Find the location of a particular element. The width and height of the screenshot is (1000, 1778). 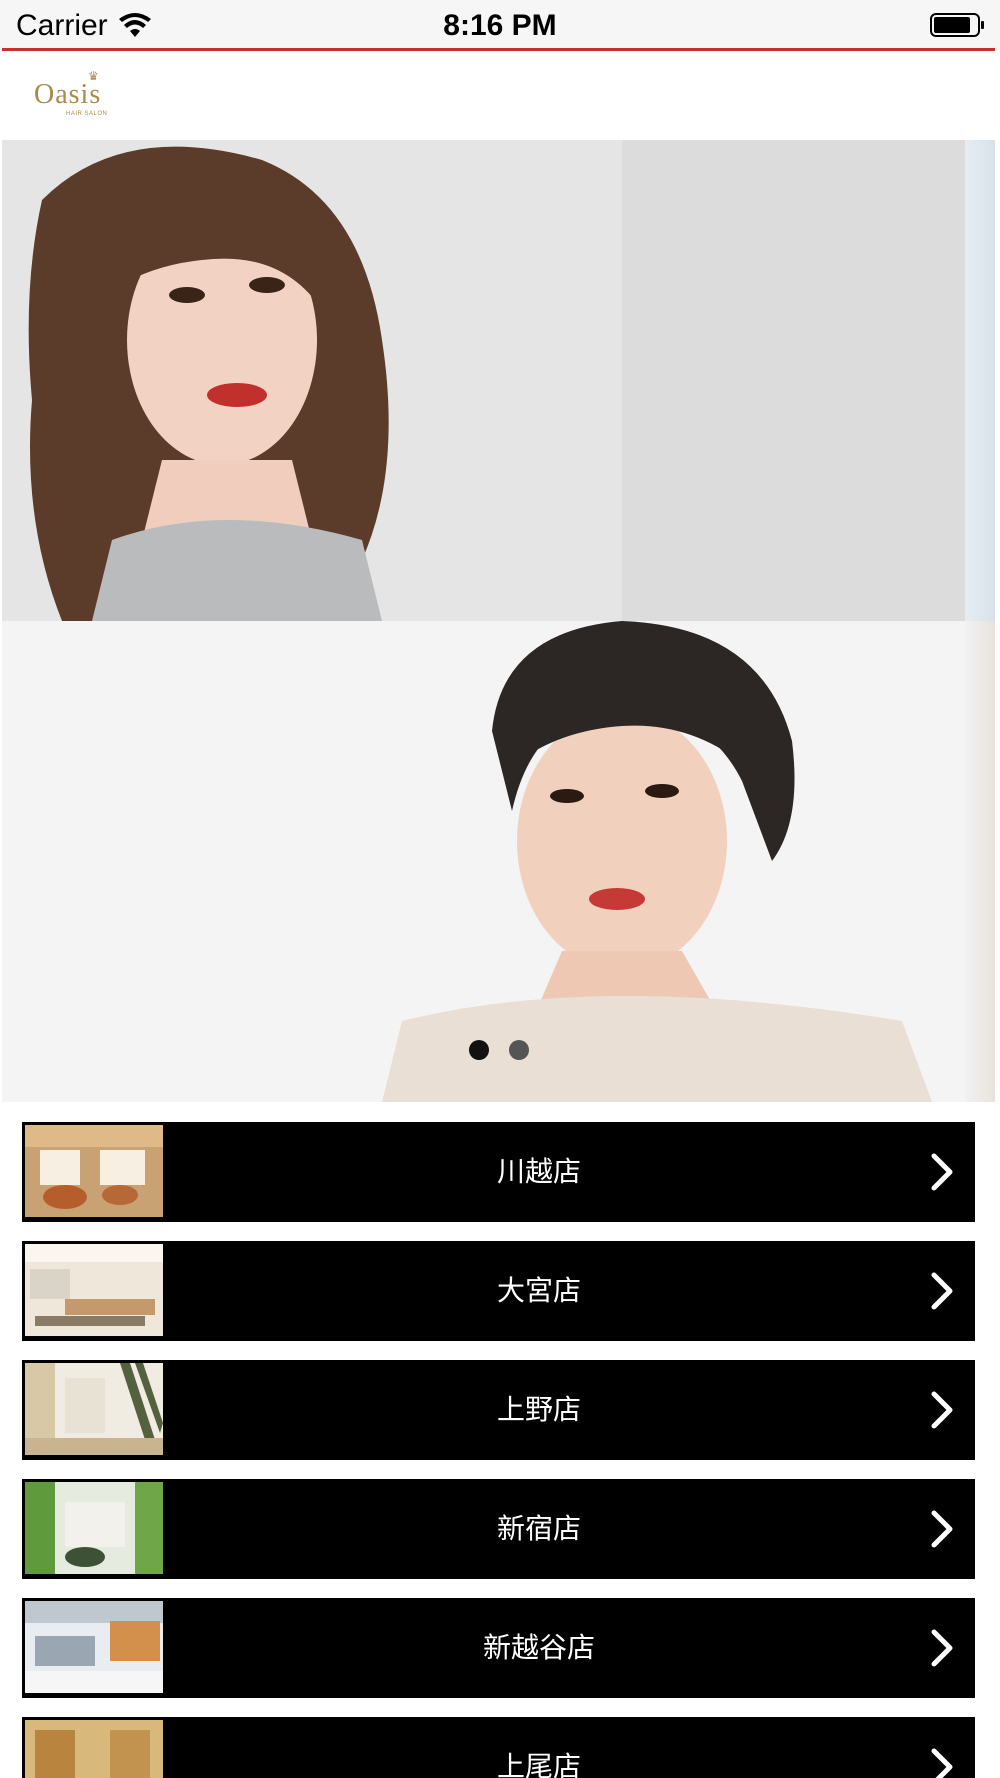

status-time: 8:16 PM is located at coordinates (500, 25).